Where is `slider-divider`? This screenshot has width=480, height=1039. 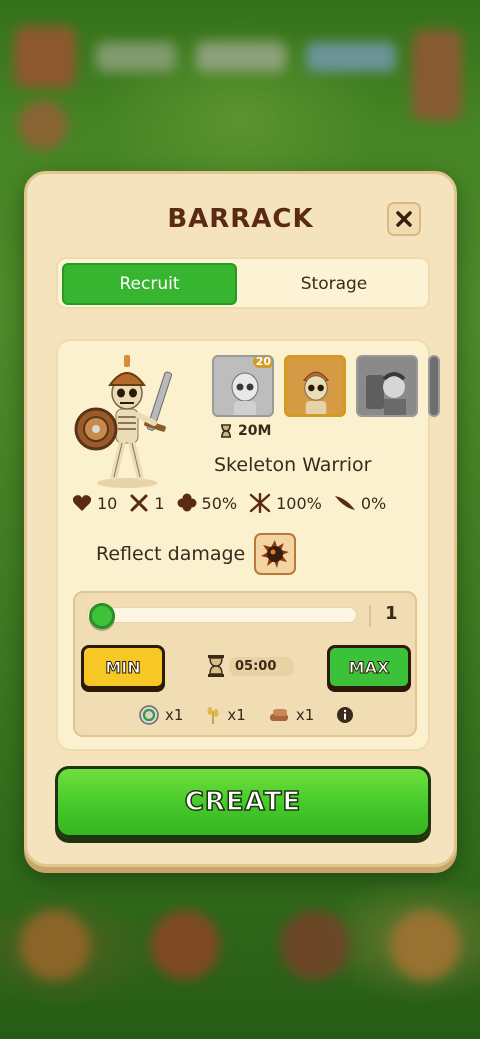
slider-divider is located at coordinates (370, 616).